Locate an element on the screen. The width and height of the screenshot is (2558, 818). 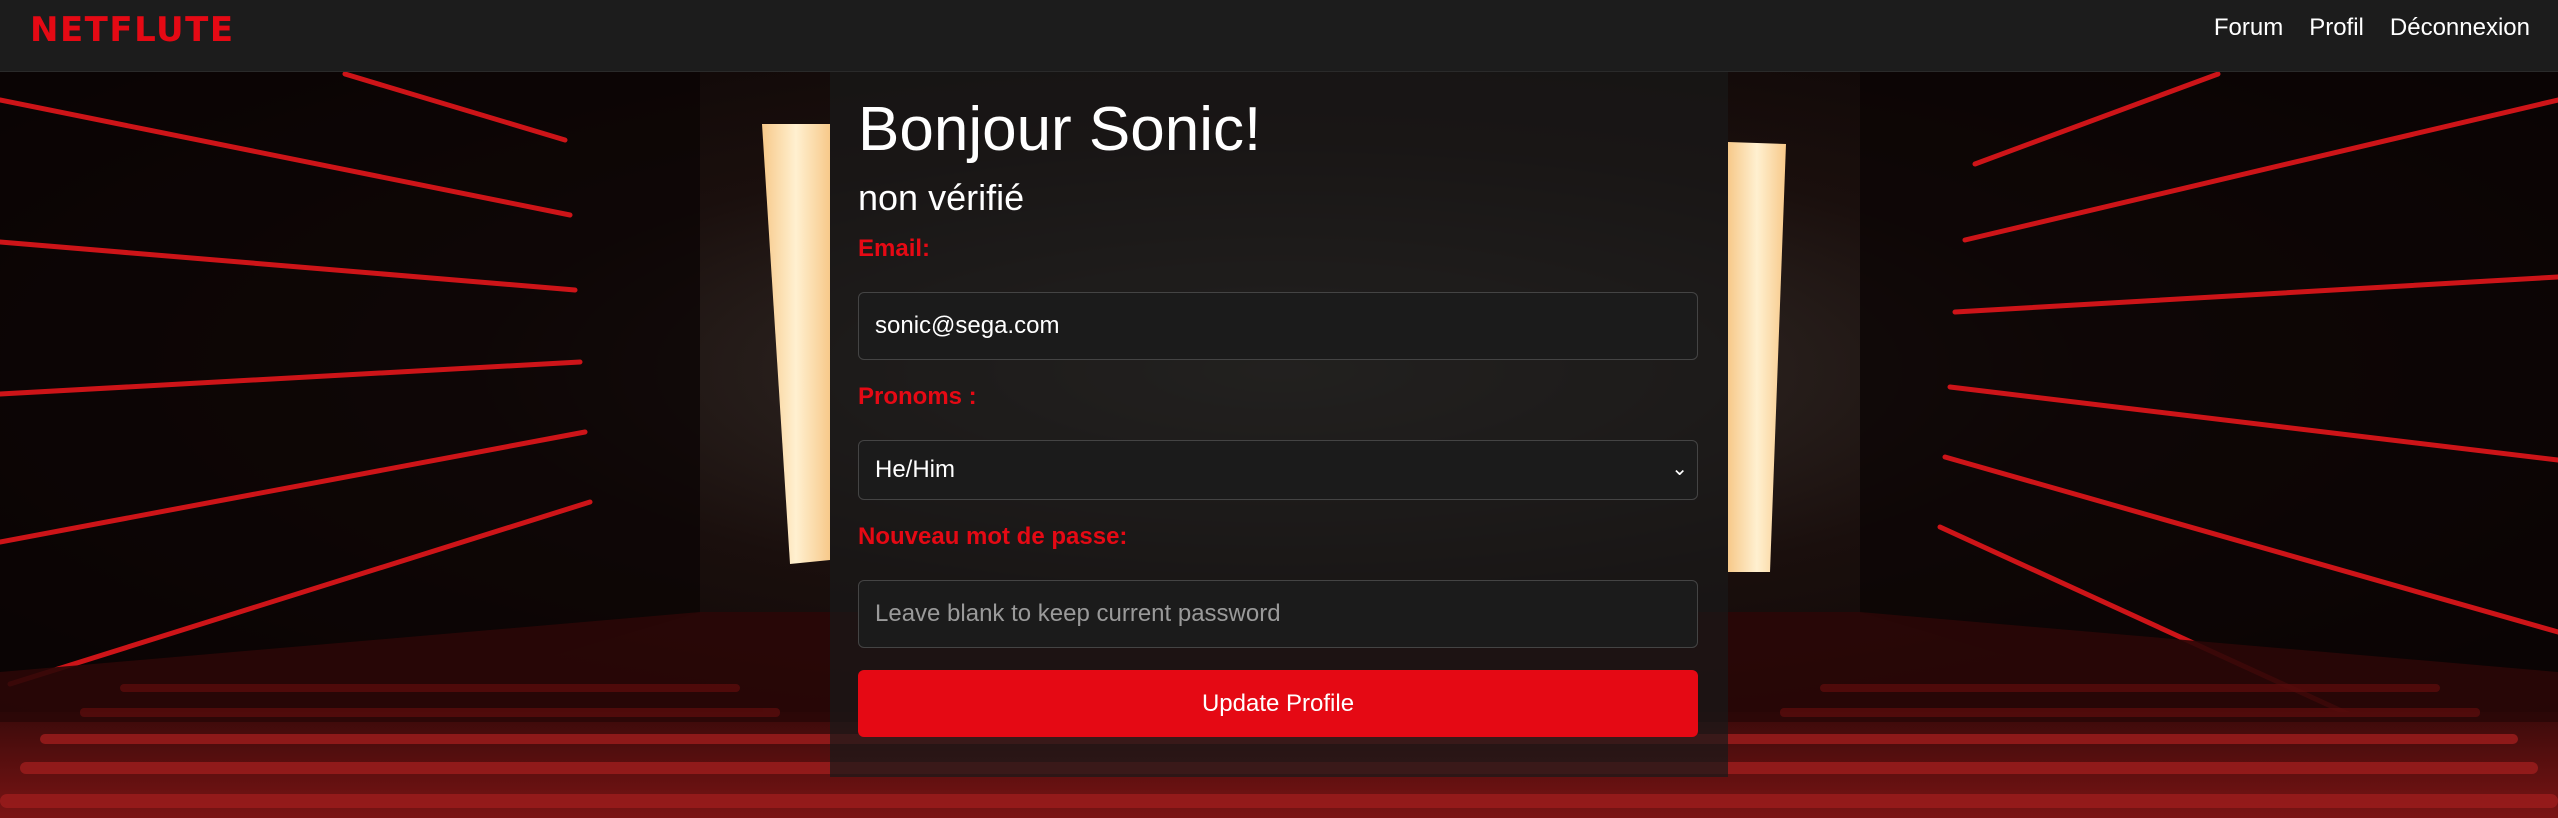
nav-link-profil: Profil is located at coordinates (2336, 28).